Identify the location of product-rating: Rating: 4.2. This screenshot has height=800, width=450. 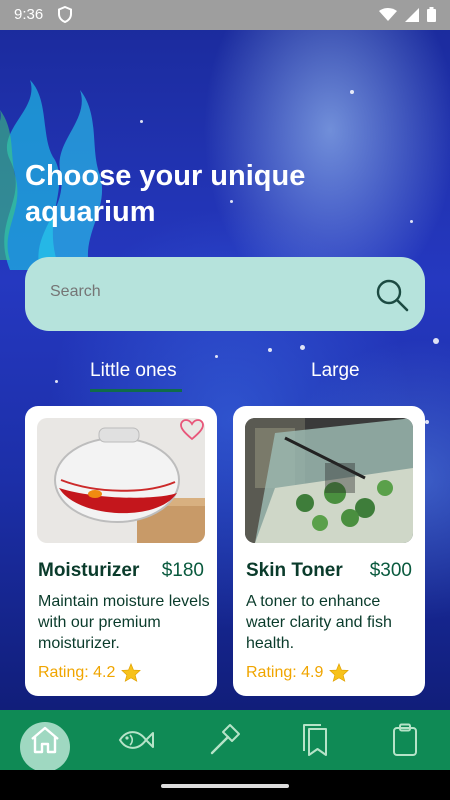
(90, 672).